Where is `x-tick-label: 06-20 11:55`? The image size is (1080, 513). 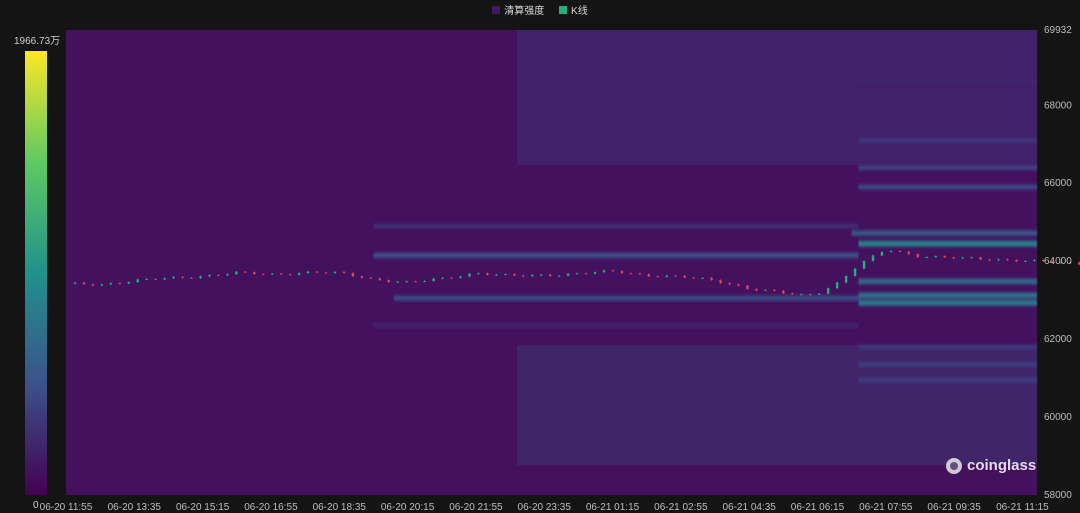
x-tick-label: 06-20 11:55 is located at coordinates (66, 507).